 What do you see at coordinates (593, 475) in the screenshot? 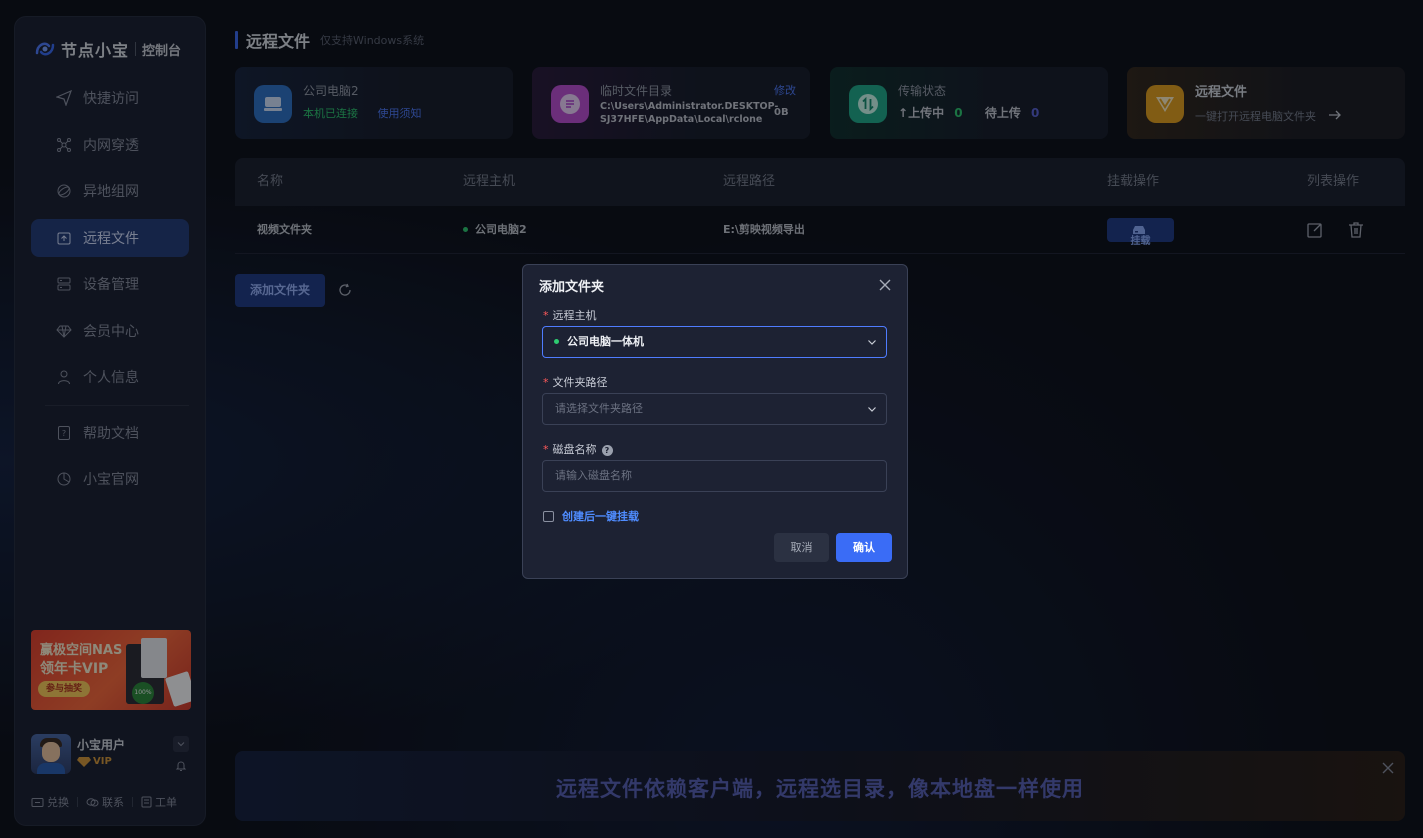
I see `disk-name-placeholder: 请输入磁盘名称` at bounding box center [593, 475].